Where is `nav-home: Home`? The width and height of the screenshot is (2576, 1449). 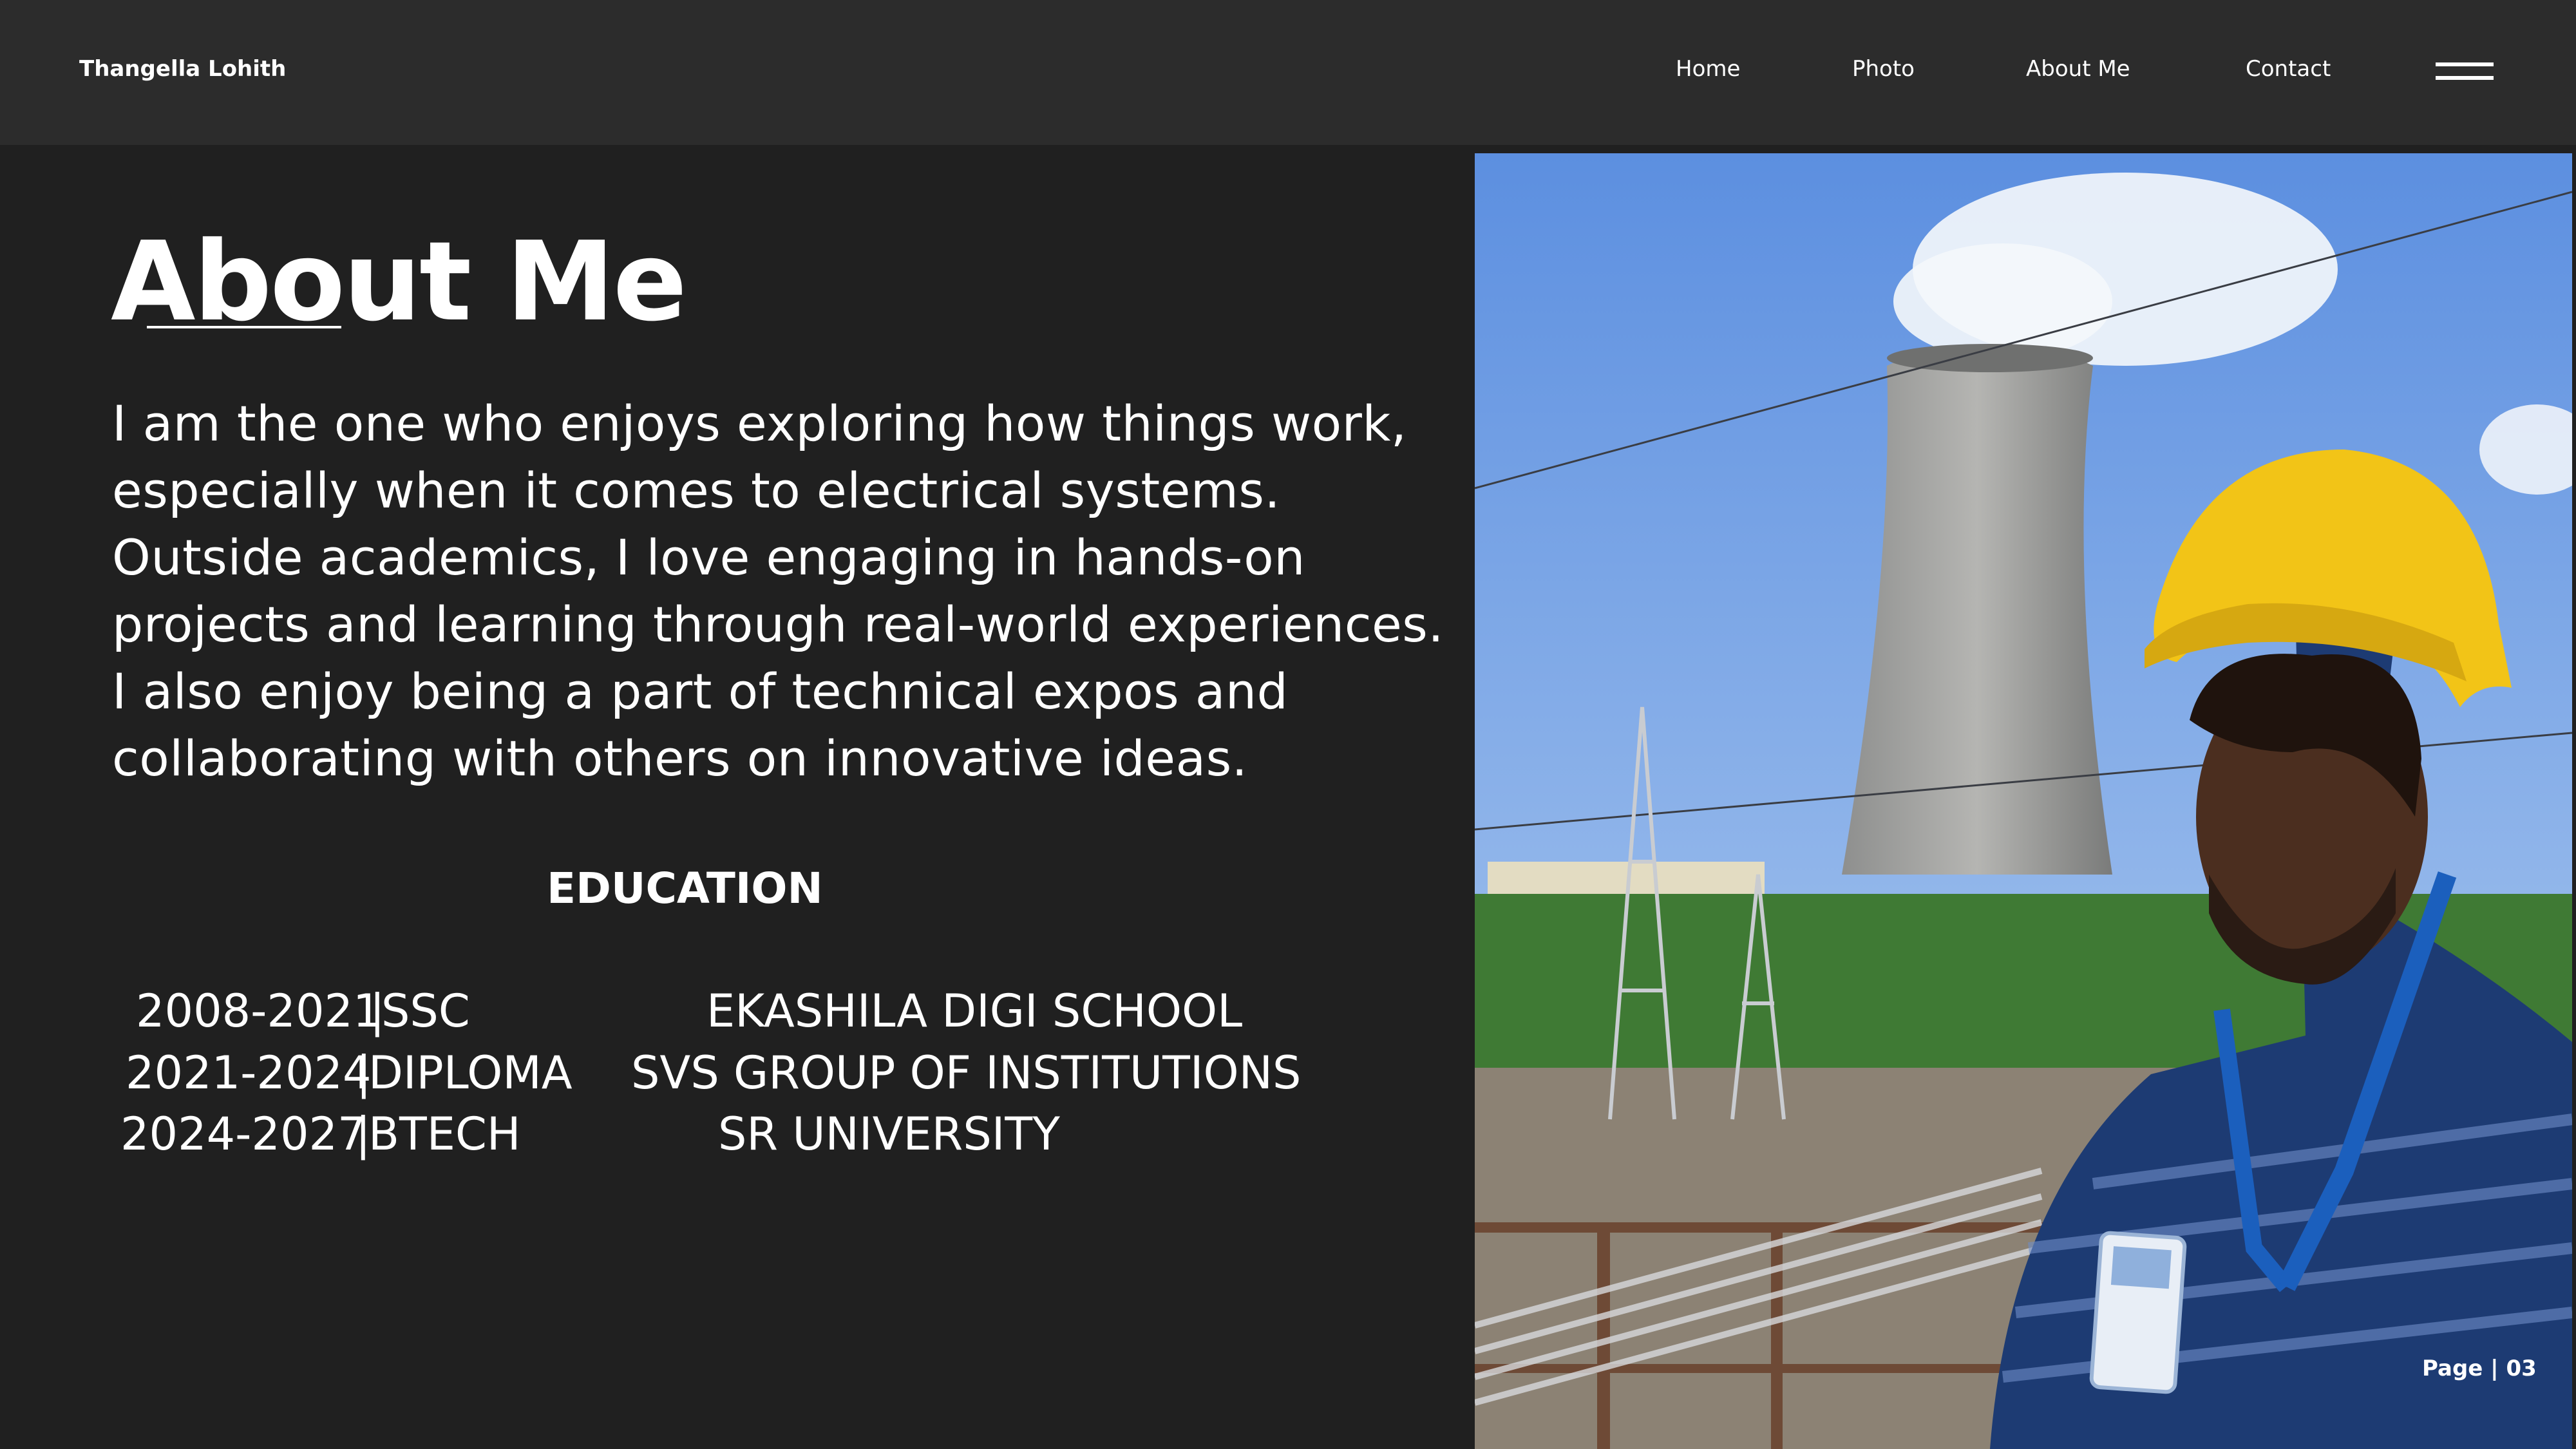
nav-home: Home is located at coordinates (1708, 69).